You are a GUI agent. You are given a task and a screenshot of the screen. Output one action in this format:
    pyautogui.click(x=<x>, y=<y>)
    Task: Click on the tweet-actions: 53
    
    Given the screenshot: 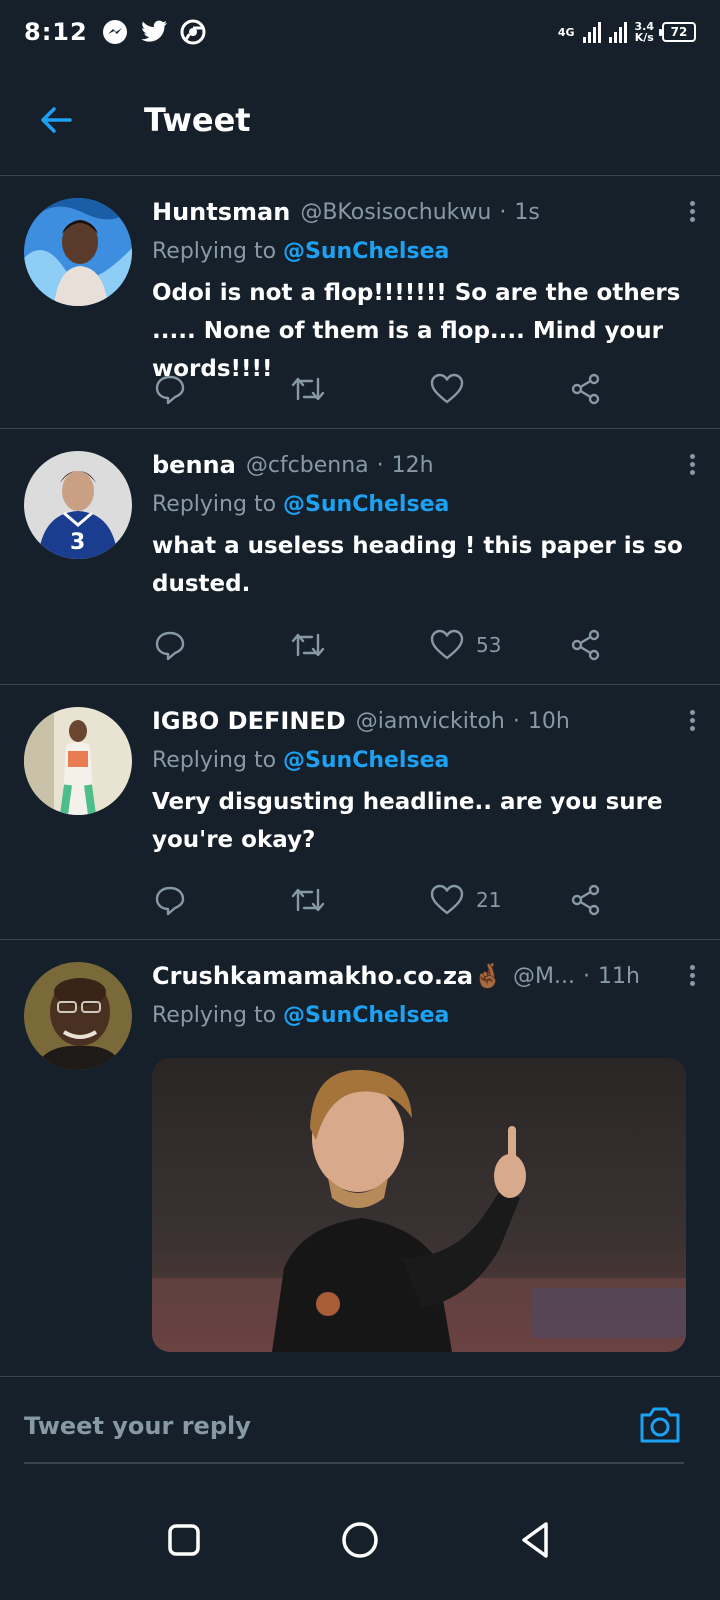 What is the action you would take?
    pyautogui.click(x=402, y=645)
    